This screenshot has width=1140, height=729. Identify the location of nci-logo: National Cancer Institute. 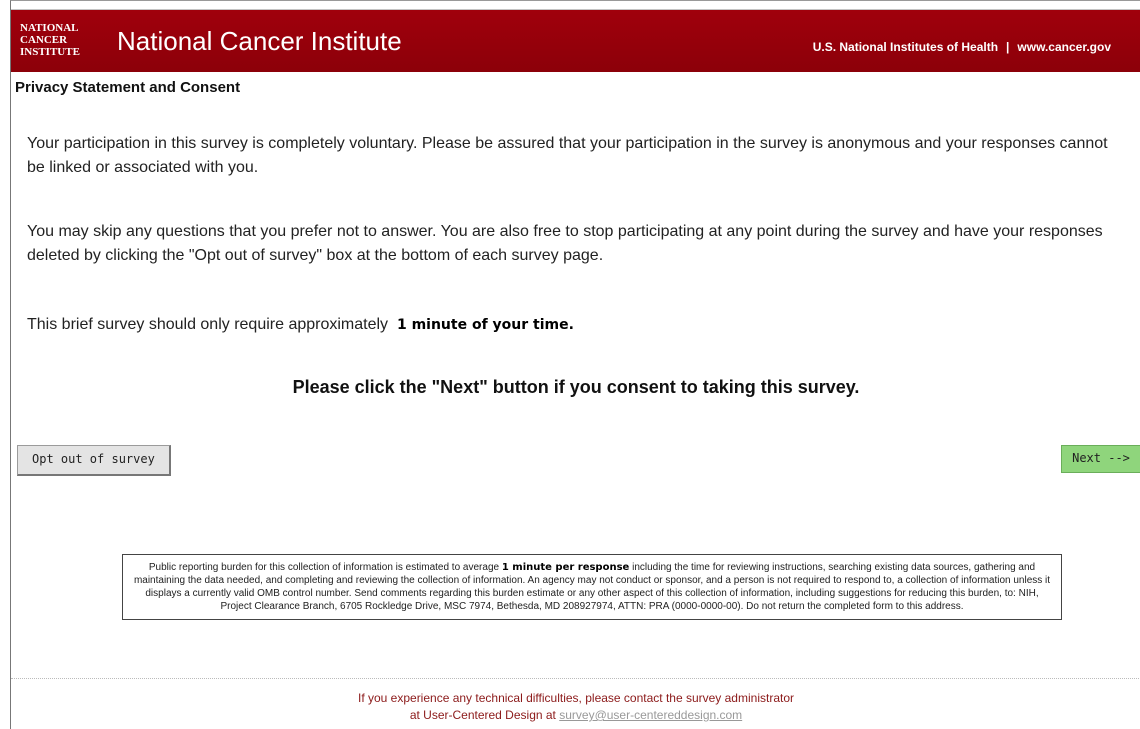
(57, 41).